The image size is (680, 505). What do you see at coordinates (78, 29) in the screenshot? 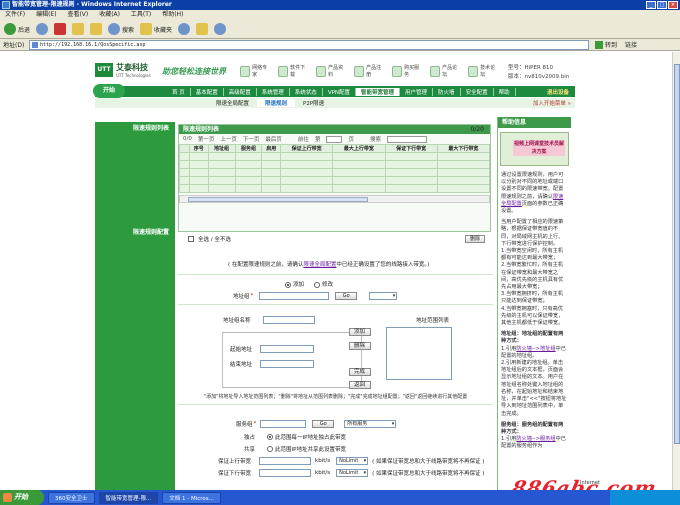
I see `refresh-button` at bounding box center [78, 29].